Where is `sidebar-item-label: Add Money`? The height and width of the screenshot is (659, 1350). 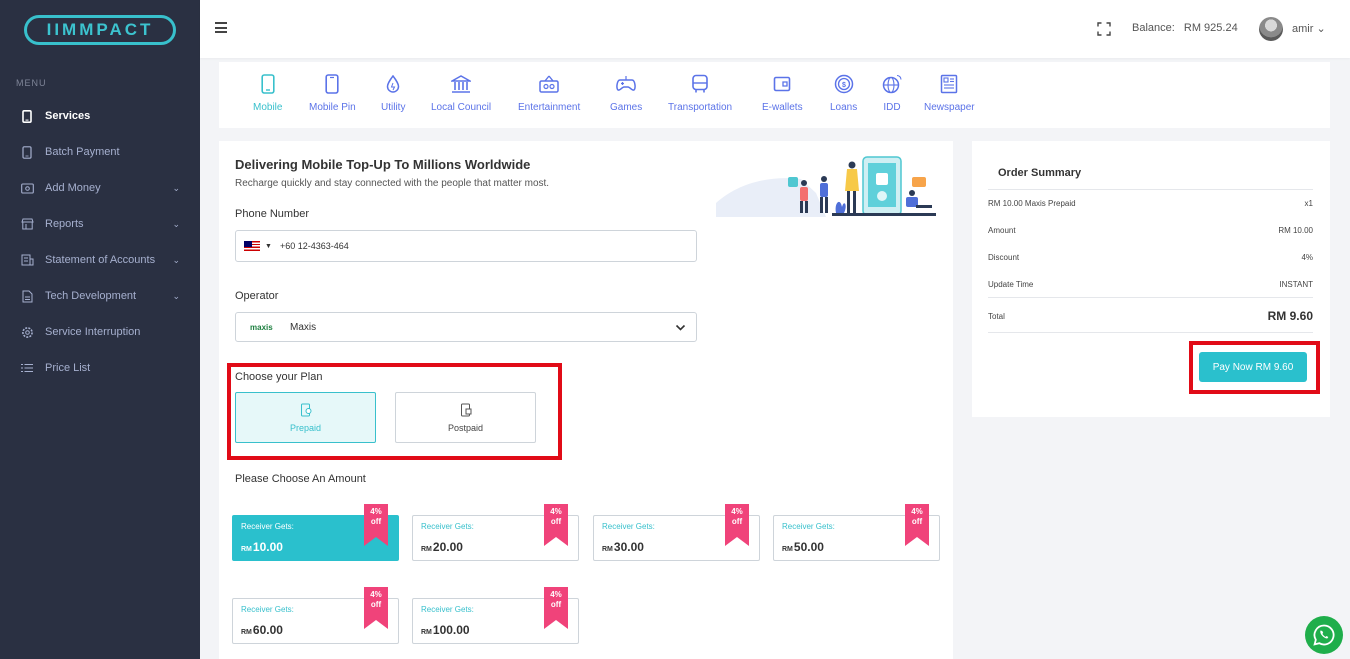
sidebar-item-label: Add Money is located at coordinates (73, 188).